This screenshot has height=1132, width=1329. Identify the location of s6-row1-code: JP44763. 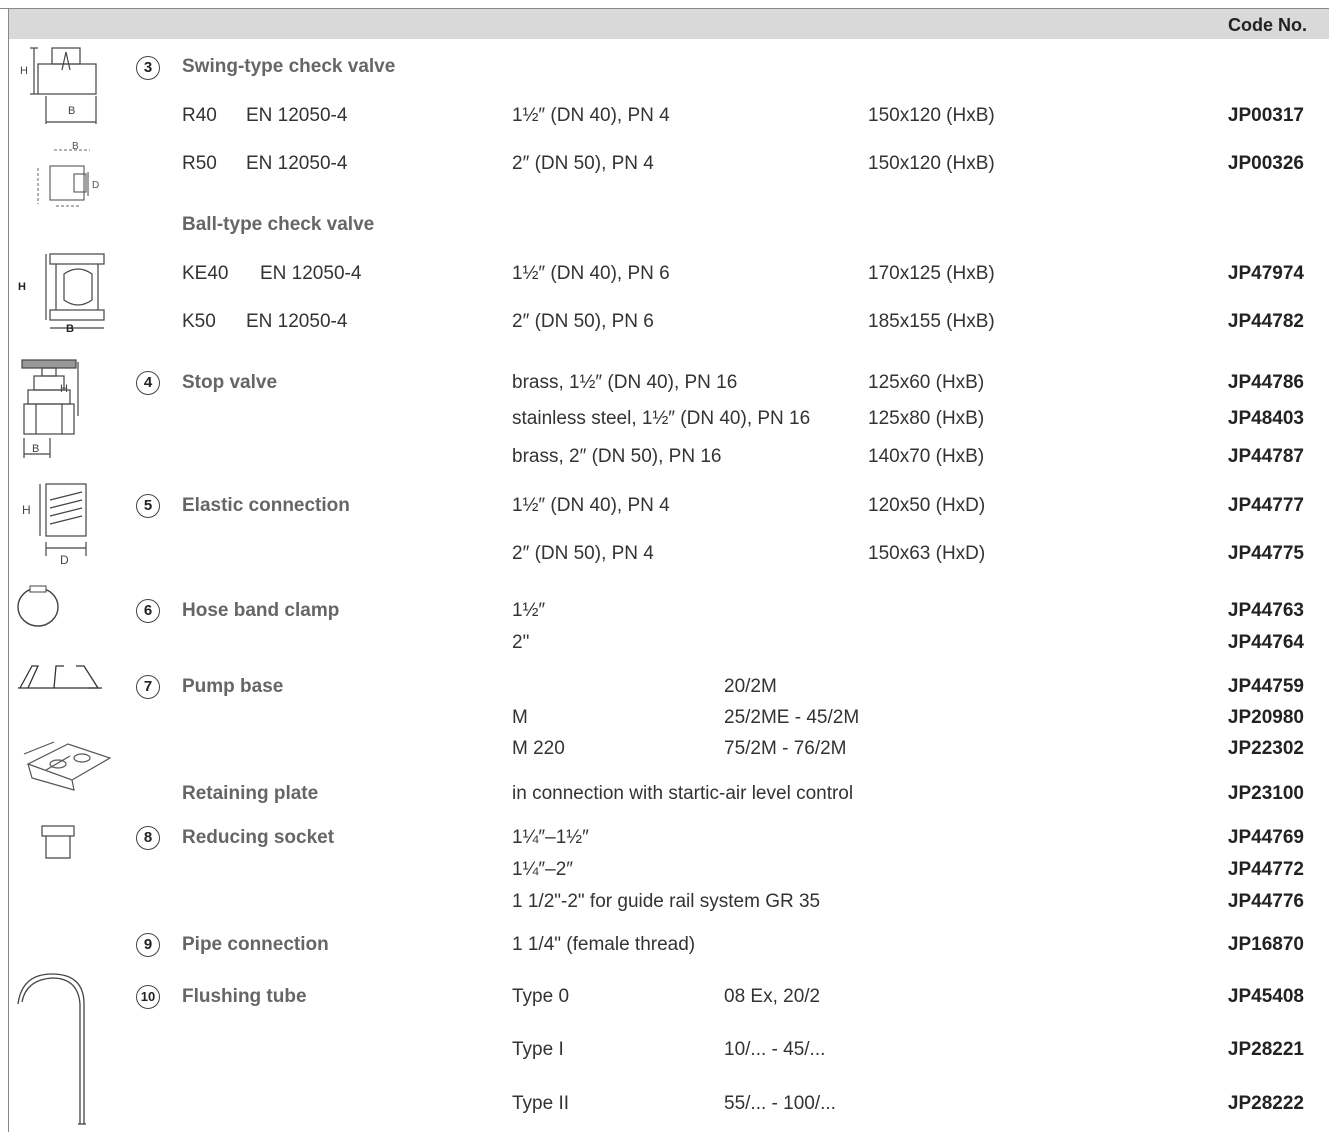
(1265, 610).